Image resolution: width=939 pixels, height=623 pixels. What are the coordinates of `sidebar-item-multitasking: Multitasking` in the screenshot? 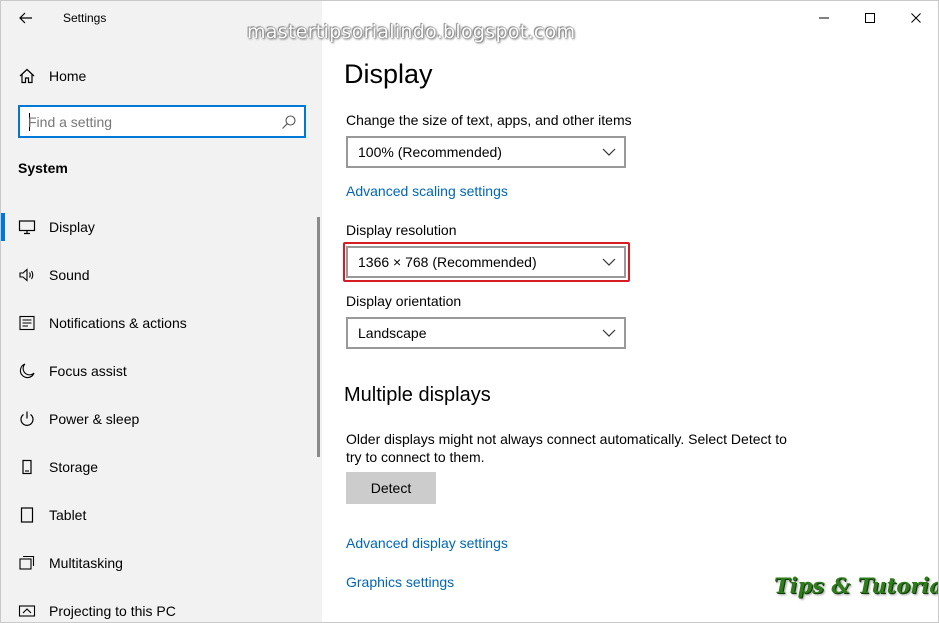 It's located at (159, 563).